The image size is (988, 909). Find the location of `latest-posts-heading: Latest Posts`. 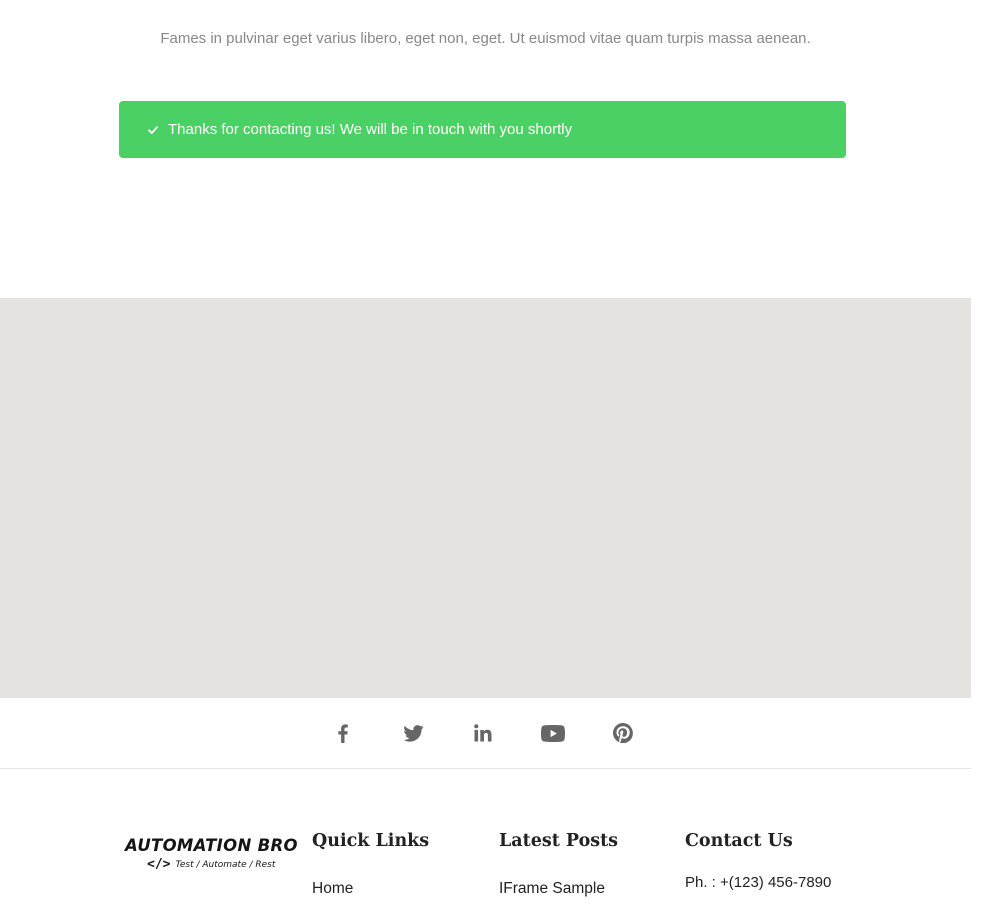

latest-posts-heading: Latest Posts is located at coordinates (559, 841).